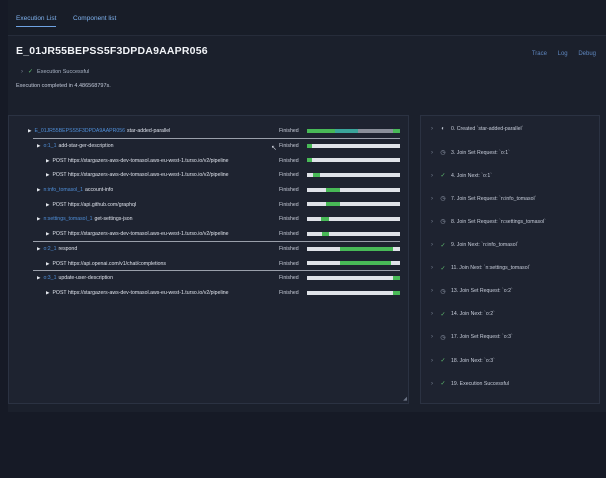 The image size is (606, 478). What do you see at coordinates (68, 248) in the screenshot?
I see `tree-row-label: respond` at bounding box center [68, 248].